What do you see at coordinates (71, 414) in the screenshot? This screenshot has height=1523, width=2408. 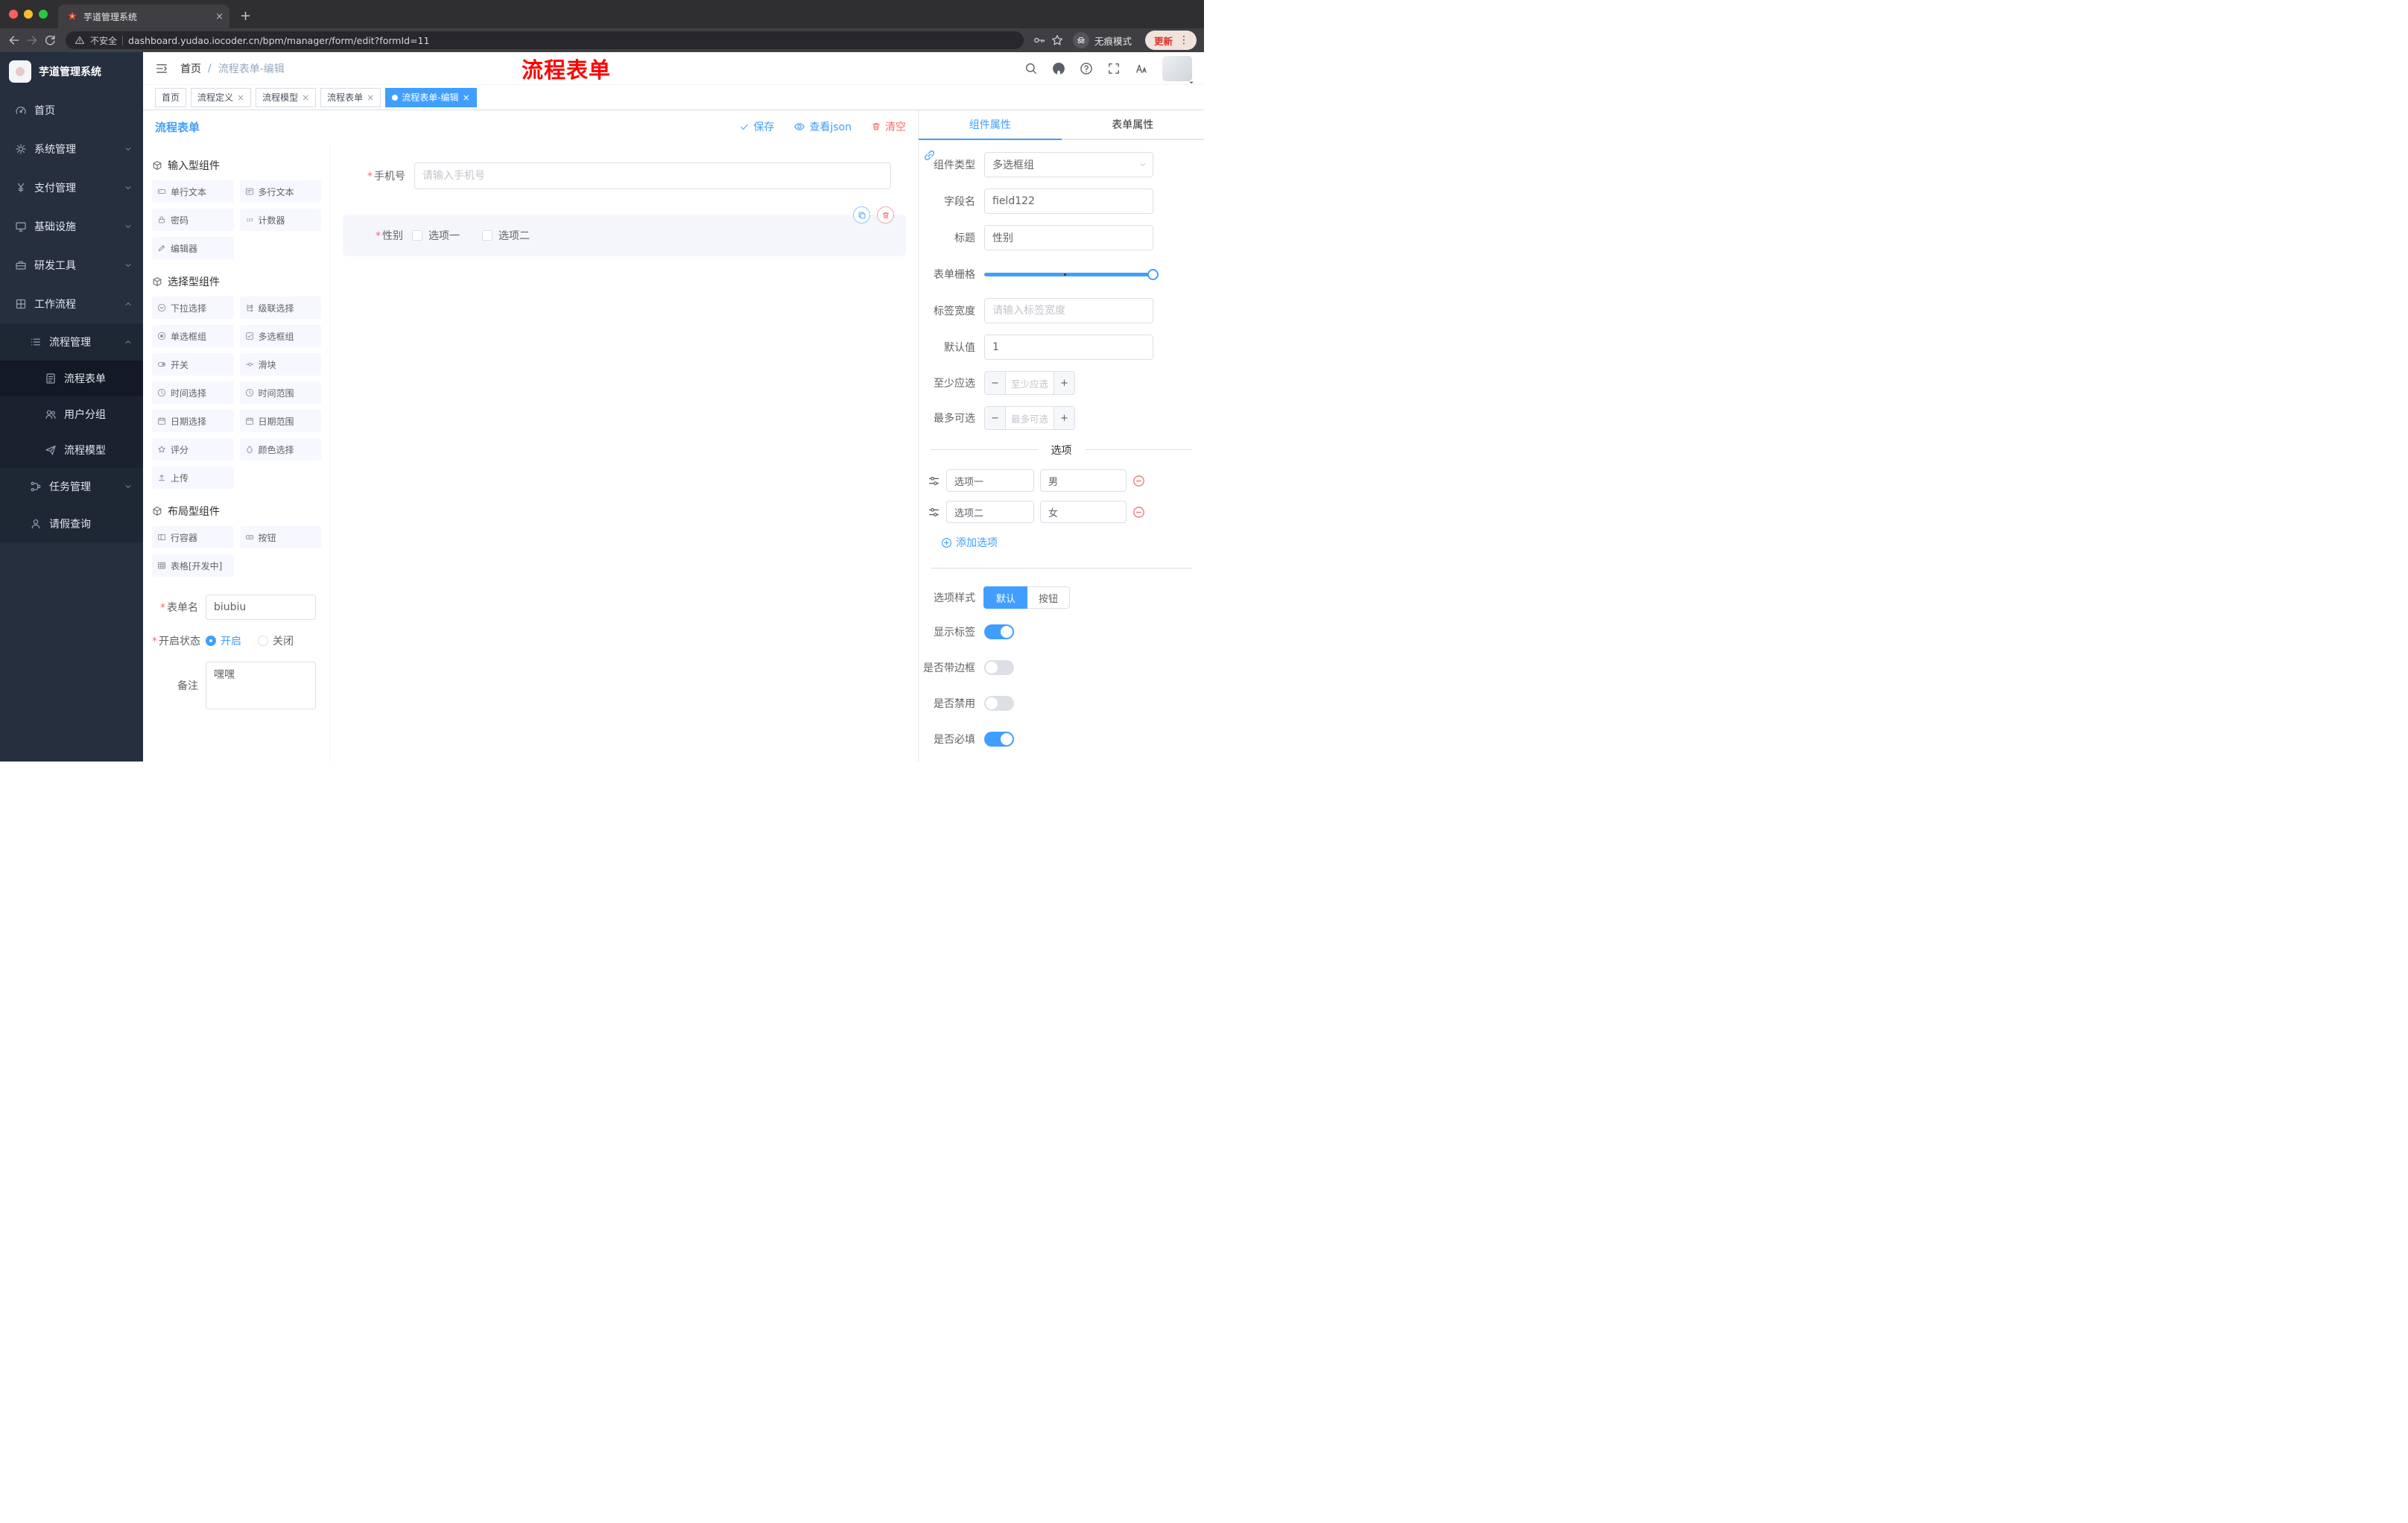 I see `sidebar-item-user-group: 用户分组` at bounding box center [71, 414].